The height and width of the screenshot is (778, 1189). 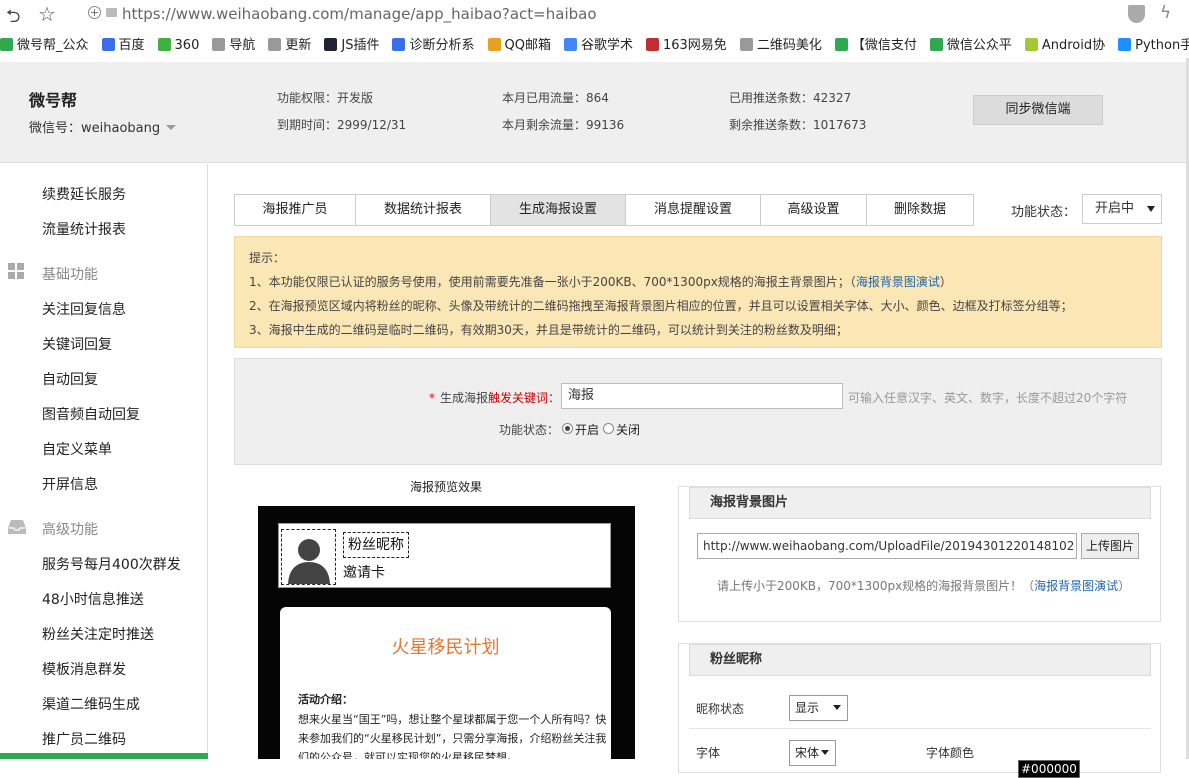 I want to click on stat-push-used: 已用推送条数：42327, so click(x=790, y=98).